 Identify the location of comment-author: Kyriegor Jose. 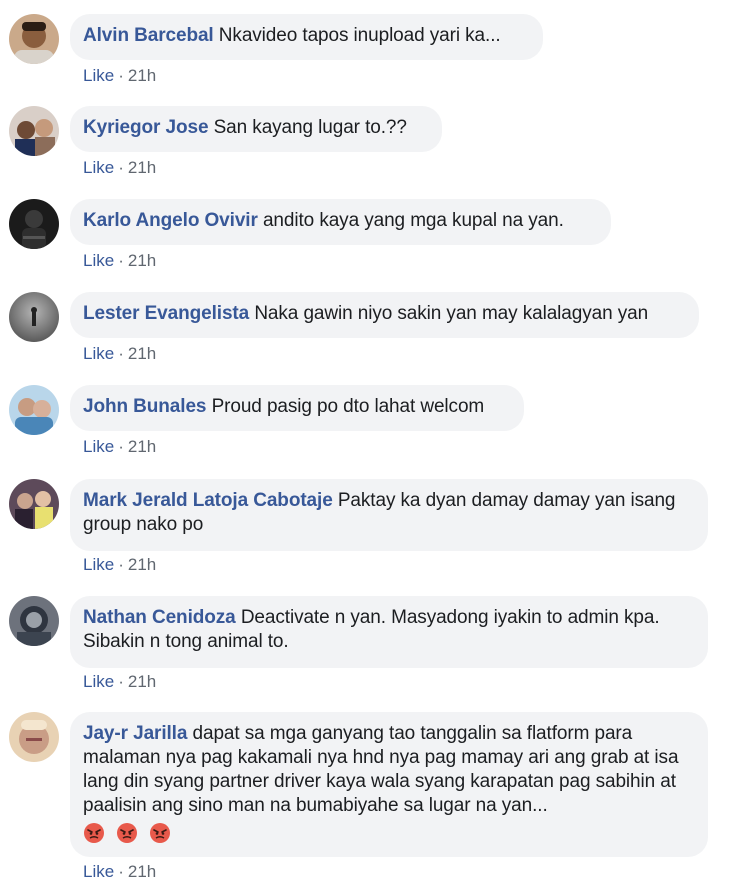
(146, 127).